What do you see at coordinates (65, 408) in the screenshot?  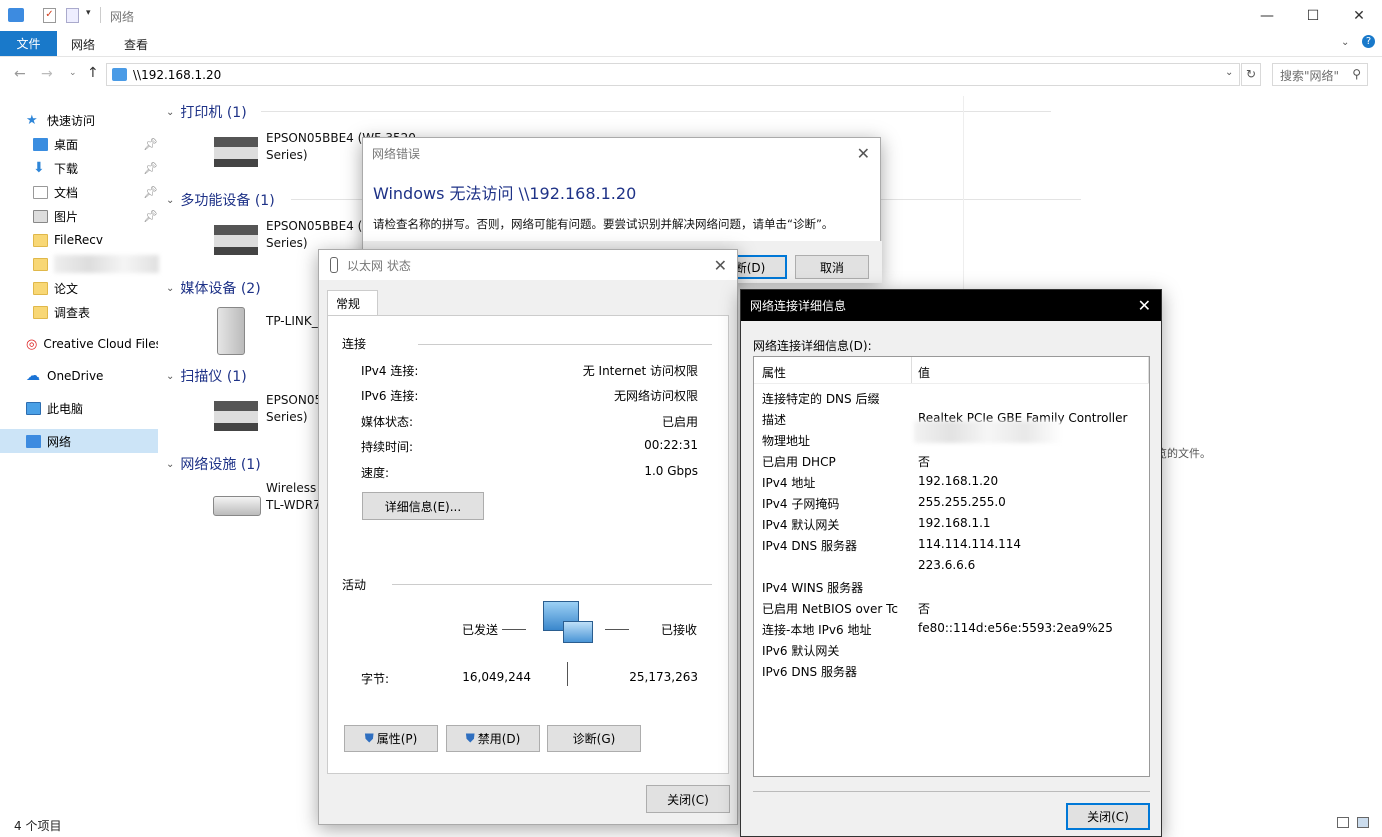 I see `nav-label: 此电脑` at bounding box center [65, 408].